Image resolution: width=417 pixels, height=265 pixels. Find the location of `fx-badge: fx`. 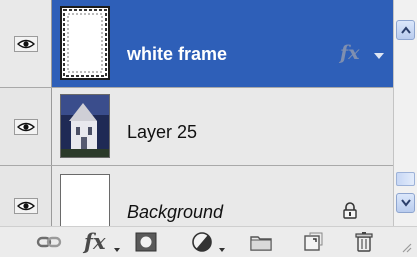

fx-badge: fx is located at coordinates (350, 53).